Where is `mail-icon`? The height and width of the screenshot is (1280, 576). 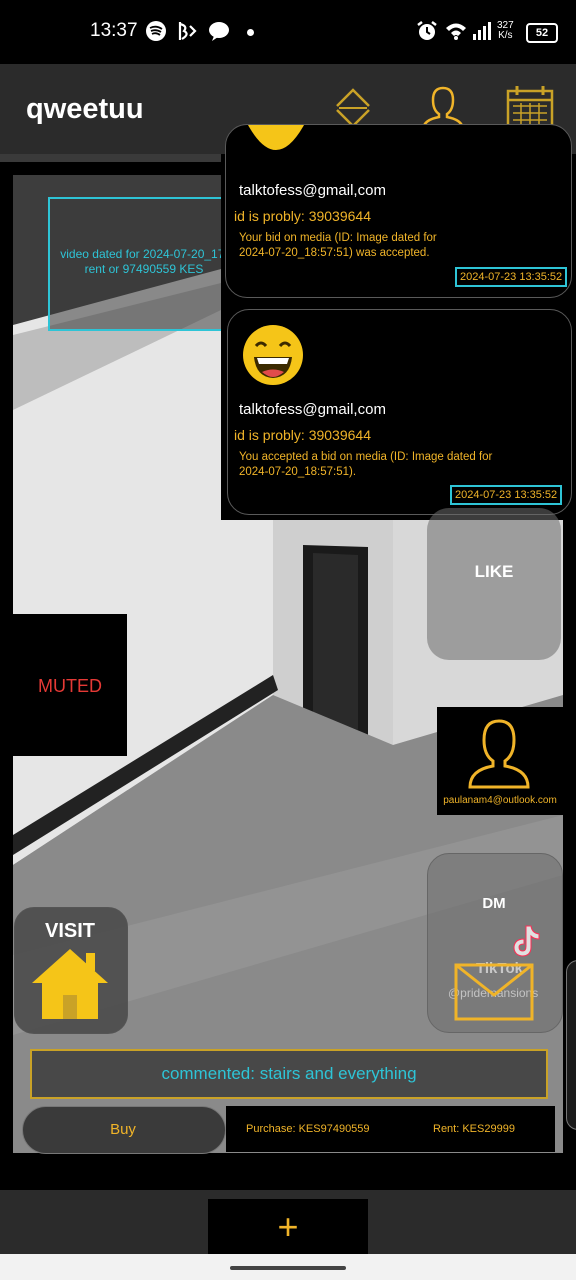
mail-icon is located at coordinates (494, 992).